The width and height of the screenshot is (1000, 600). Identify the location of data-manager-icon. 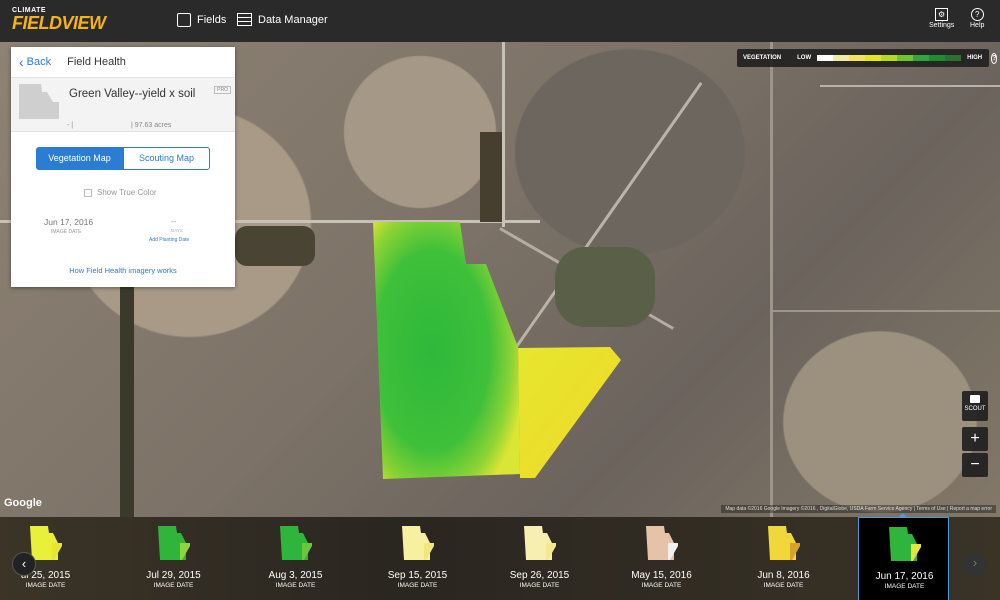
(244, 19).